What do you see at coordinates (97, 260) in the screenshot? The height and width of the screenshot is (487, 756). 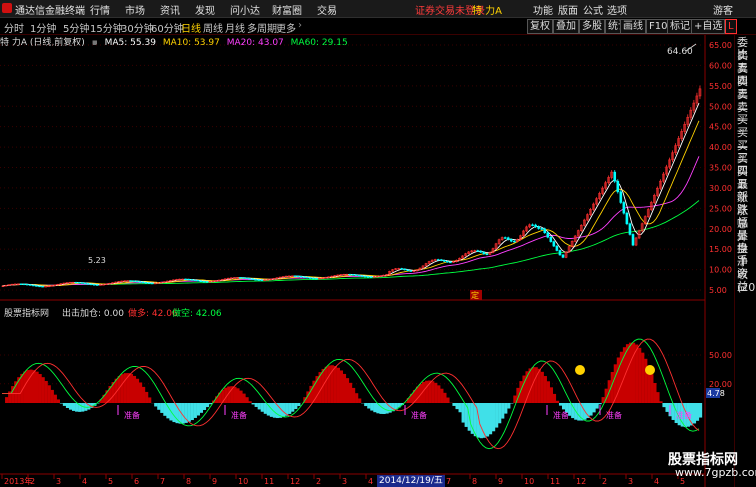 I see `low-price-label: 5.23` at bounding box center [97, 260].